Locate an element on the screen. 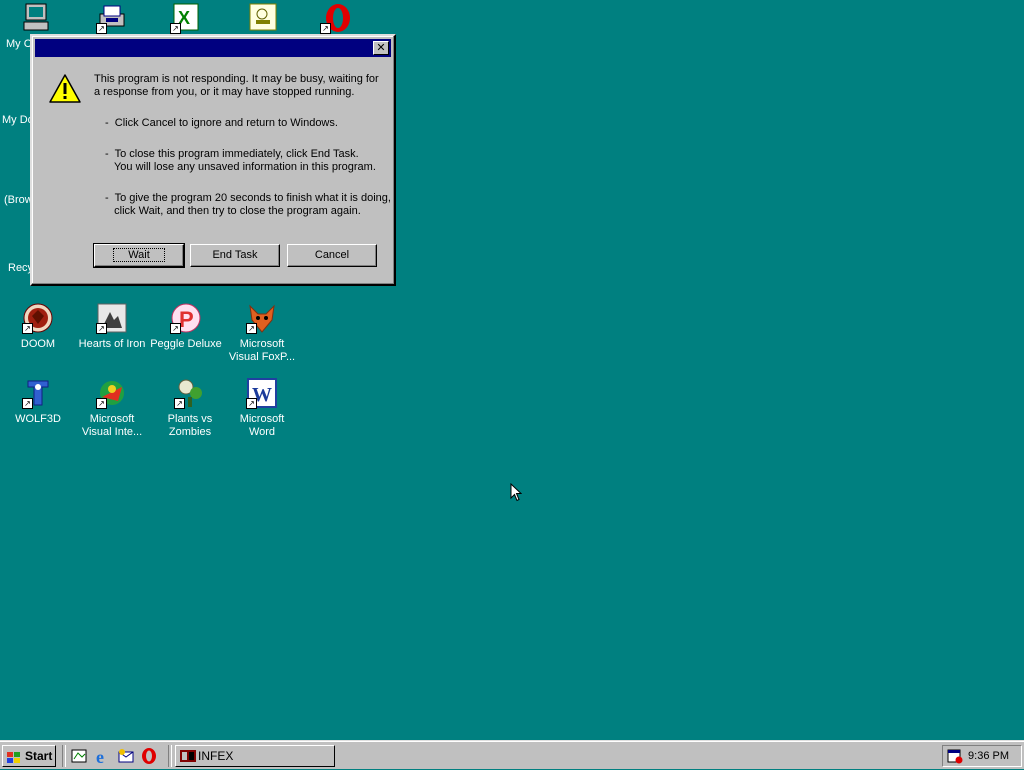 Image resolution: width=1024 pixels, height=770 pixels. printer-icon: ↗ is located at coordinates (112, 18).